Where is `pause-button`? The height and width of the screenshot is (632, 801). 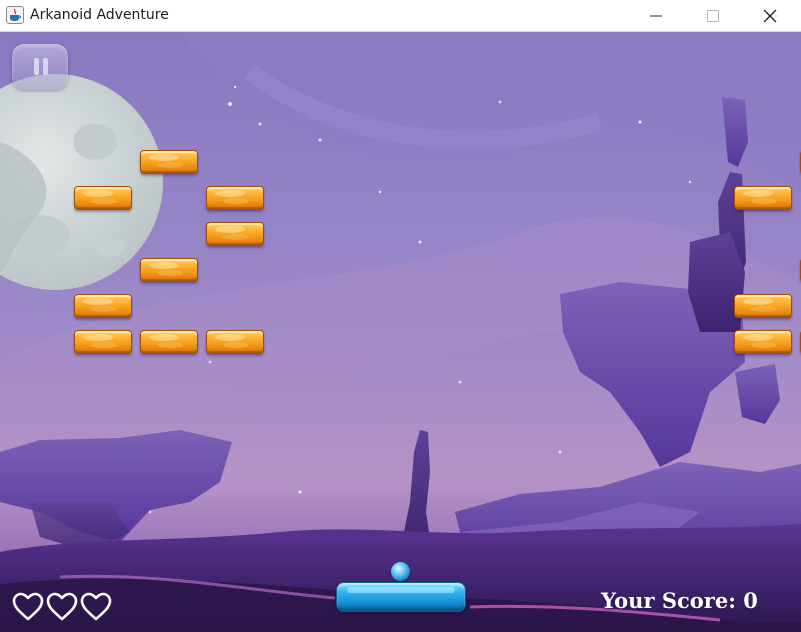
pause-button is located at coordinates (40, 67).